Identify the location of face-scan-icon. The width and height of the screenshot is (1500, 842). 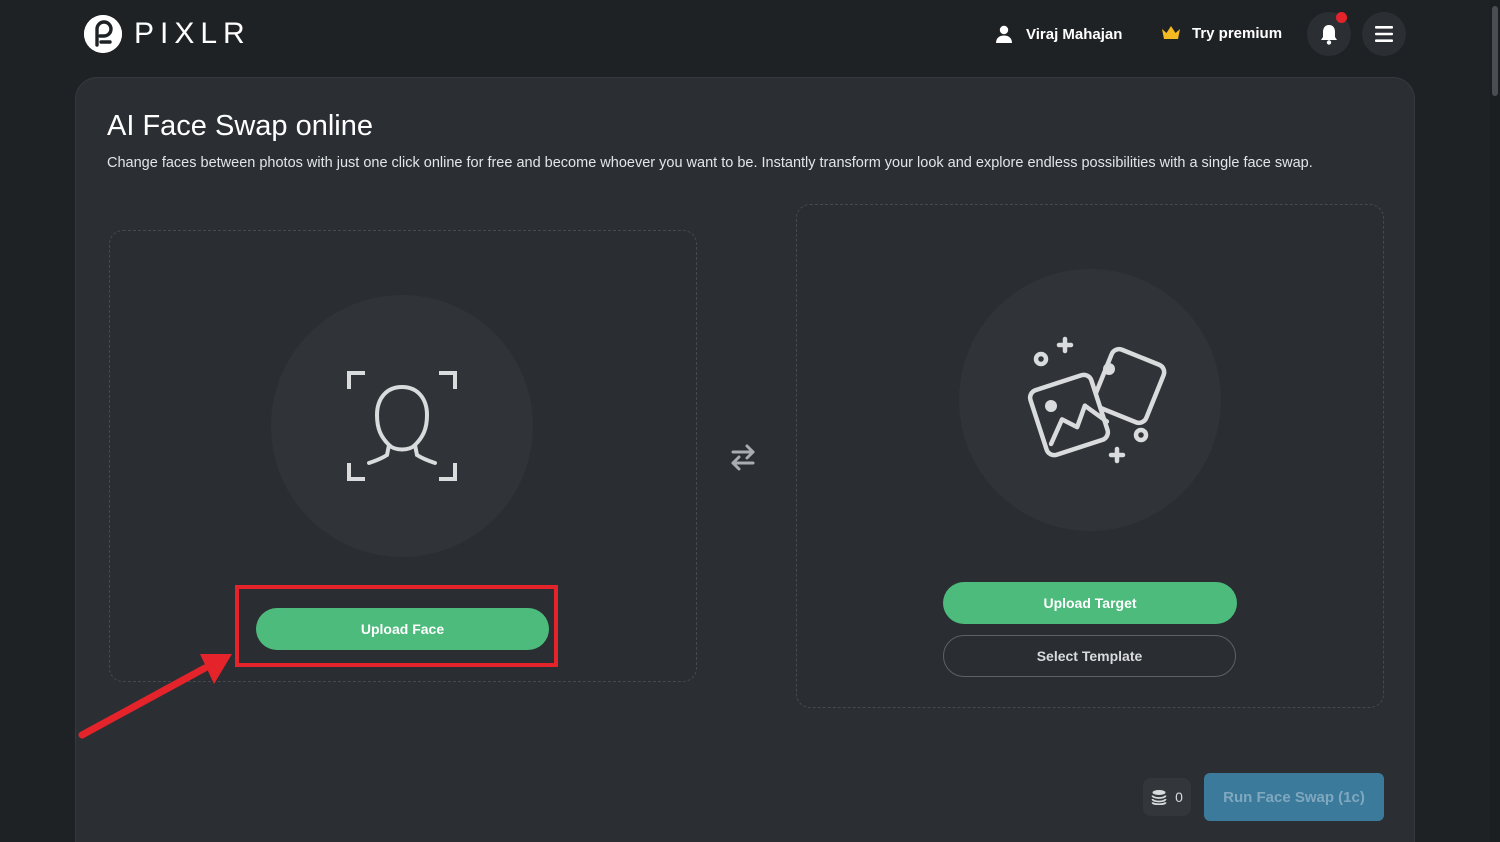
(402, 426).